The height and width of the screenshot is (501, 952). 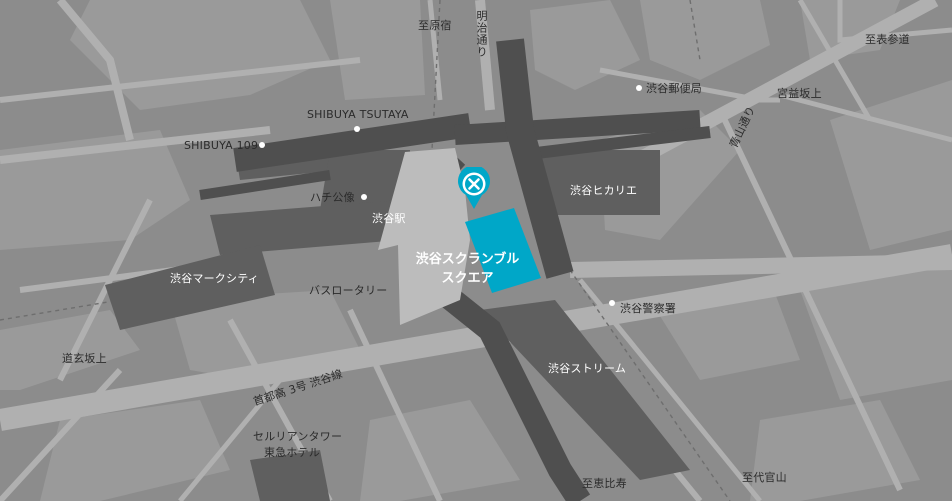 I want to click on label-daikanyama: 至代官山, so click(x=764, y=477).